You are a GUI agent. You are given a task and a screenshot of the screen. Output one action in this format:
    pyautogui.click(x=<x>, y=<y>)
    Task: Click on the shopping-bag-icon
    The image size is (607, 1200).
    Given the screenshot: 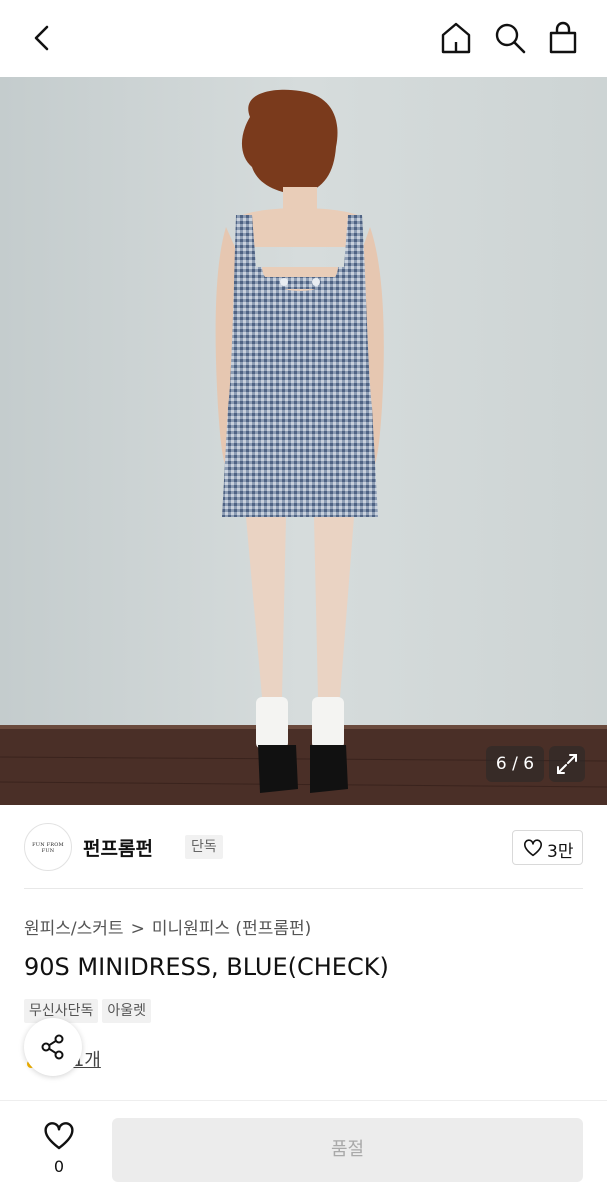 What is the action you would take?
    pyautogui.click(x=563, y=38)
    